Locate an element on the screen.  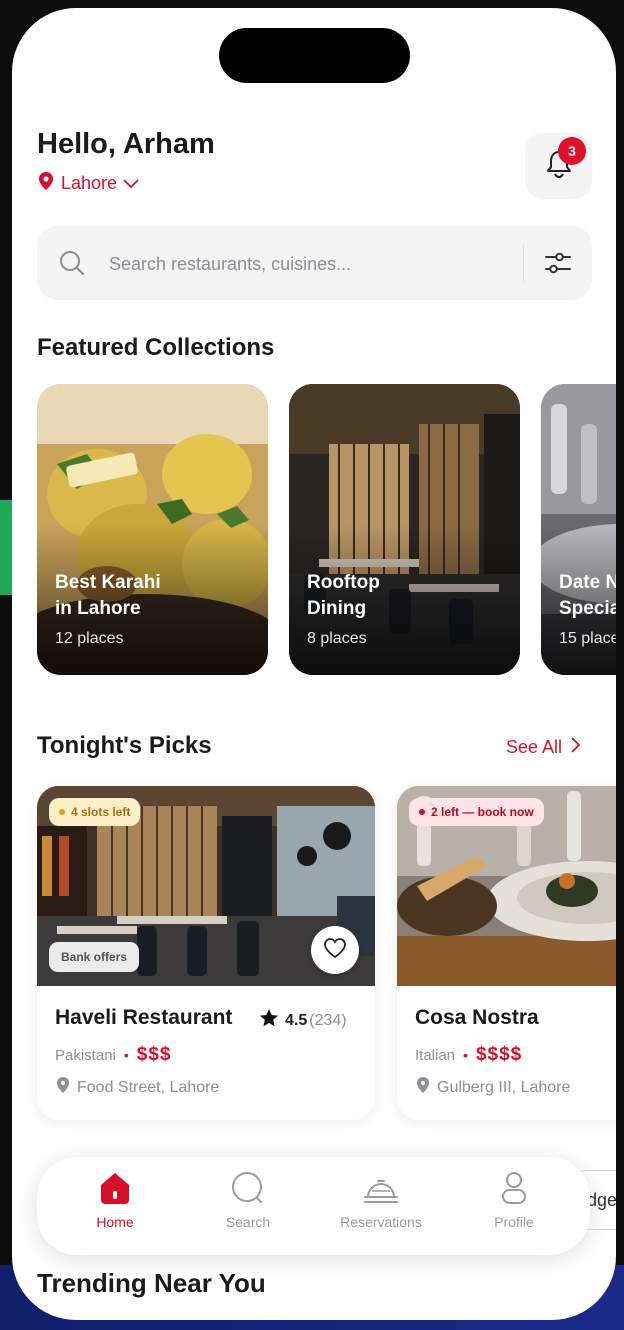
search-input is located at coordinates (309, 264).